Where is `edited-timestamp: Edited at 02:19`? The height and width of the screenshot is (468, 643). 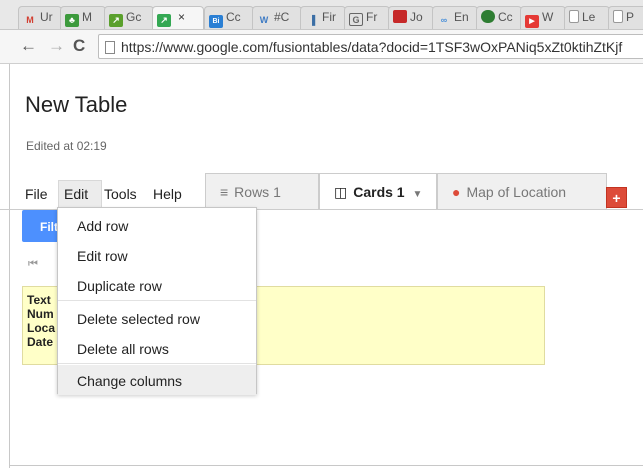 edited-timestamp: Edited at 02:19 is located at coordinates (66, 146).